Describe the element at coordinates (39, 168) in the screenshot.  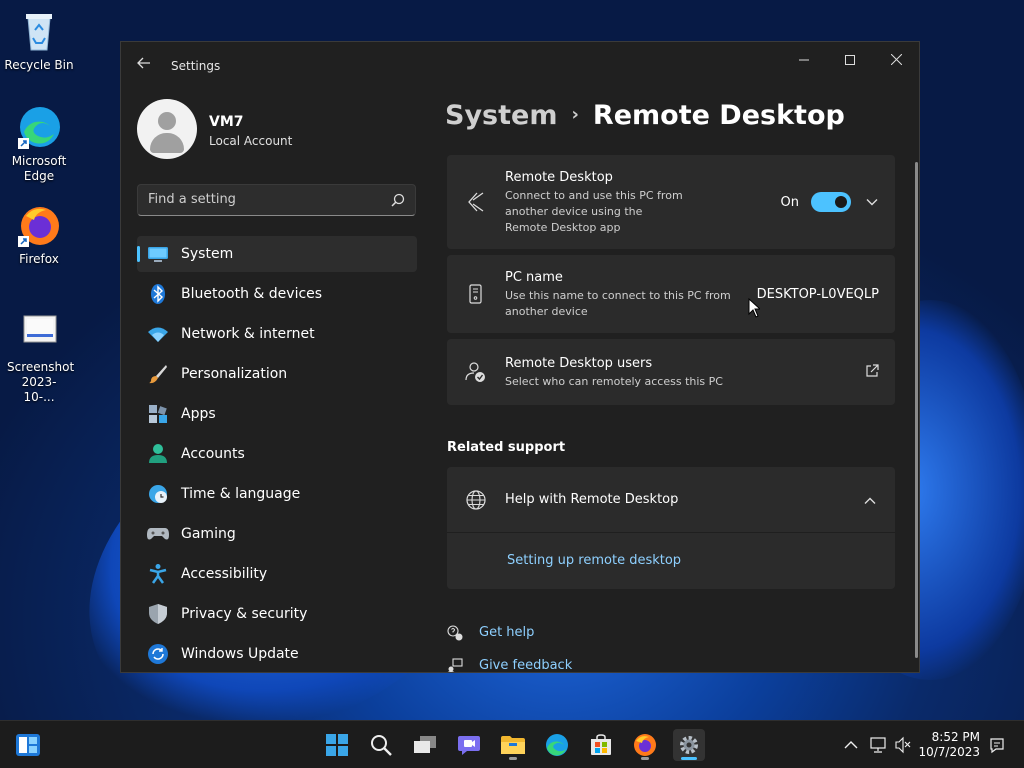
I see `desktop-icon-label: Microsoft Edge` at that location.